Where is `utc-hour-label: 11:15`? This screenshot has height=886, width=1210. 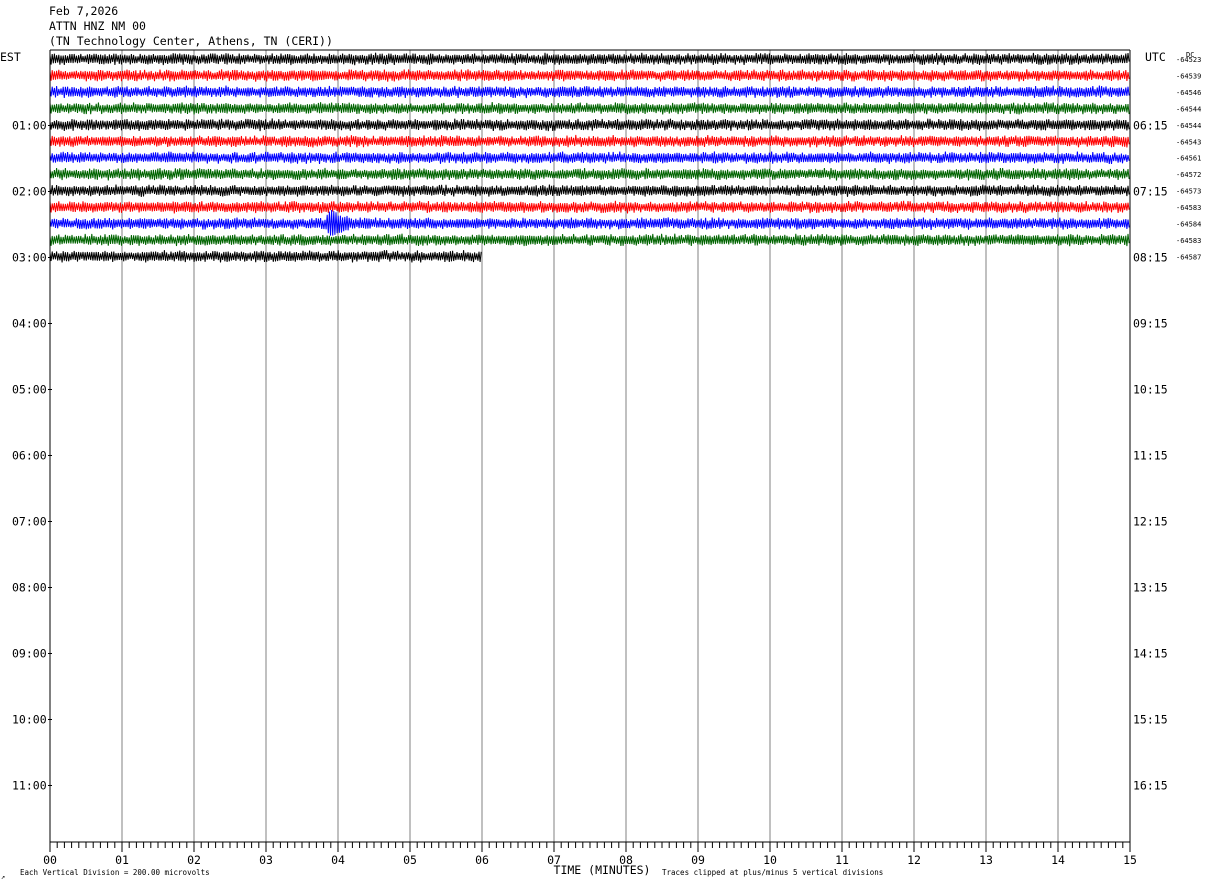
utc-hour-label: 11:15 is located at coordinates (1150, 456).